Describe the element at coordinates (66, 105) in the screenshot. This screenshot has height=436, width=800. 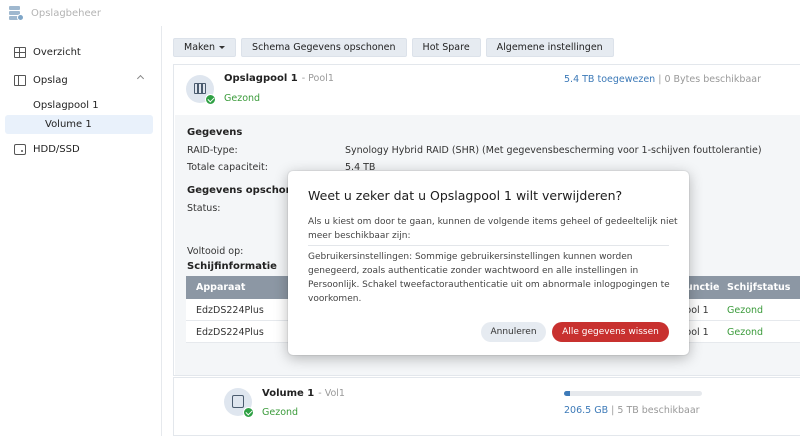
I see `sidebar-item-storage-pool-1: Opslagpool 1` at that location.